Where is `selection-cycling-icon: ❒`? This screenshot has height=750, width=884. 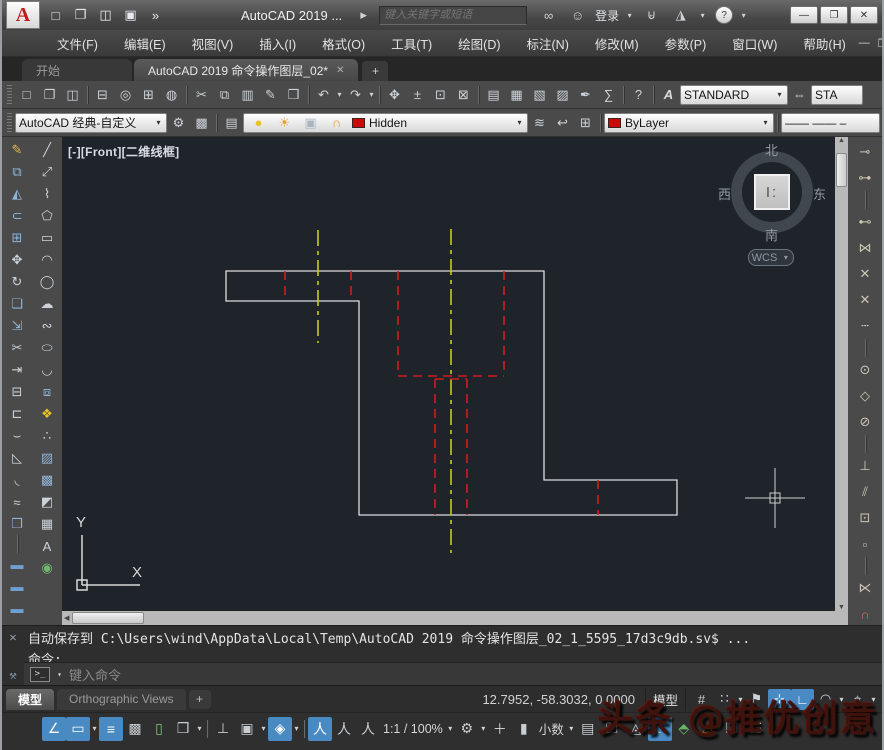
selection-cycling-icon: ❒ is located at coordinates (183, 729).